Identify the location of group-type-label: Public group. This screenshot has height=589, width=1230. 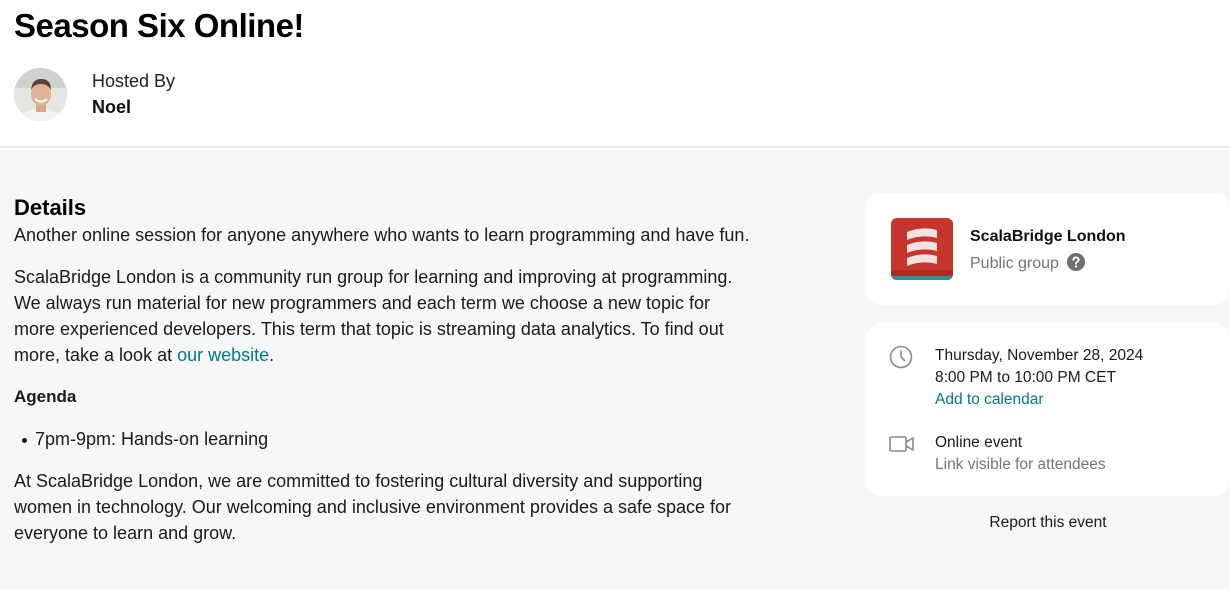
(1014, 263).